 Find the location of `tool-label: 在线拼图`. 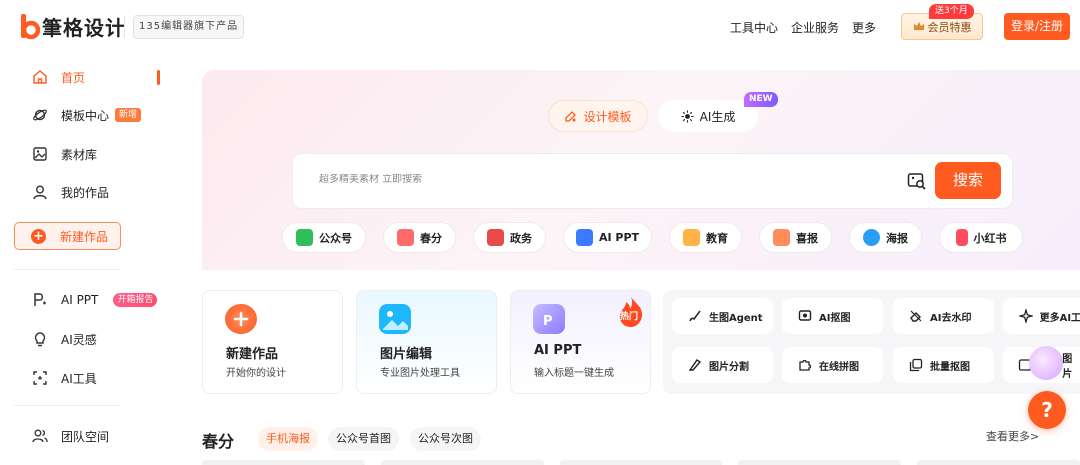

tool-label: 在线拼图 is located at coordinates (839, 367).